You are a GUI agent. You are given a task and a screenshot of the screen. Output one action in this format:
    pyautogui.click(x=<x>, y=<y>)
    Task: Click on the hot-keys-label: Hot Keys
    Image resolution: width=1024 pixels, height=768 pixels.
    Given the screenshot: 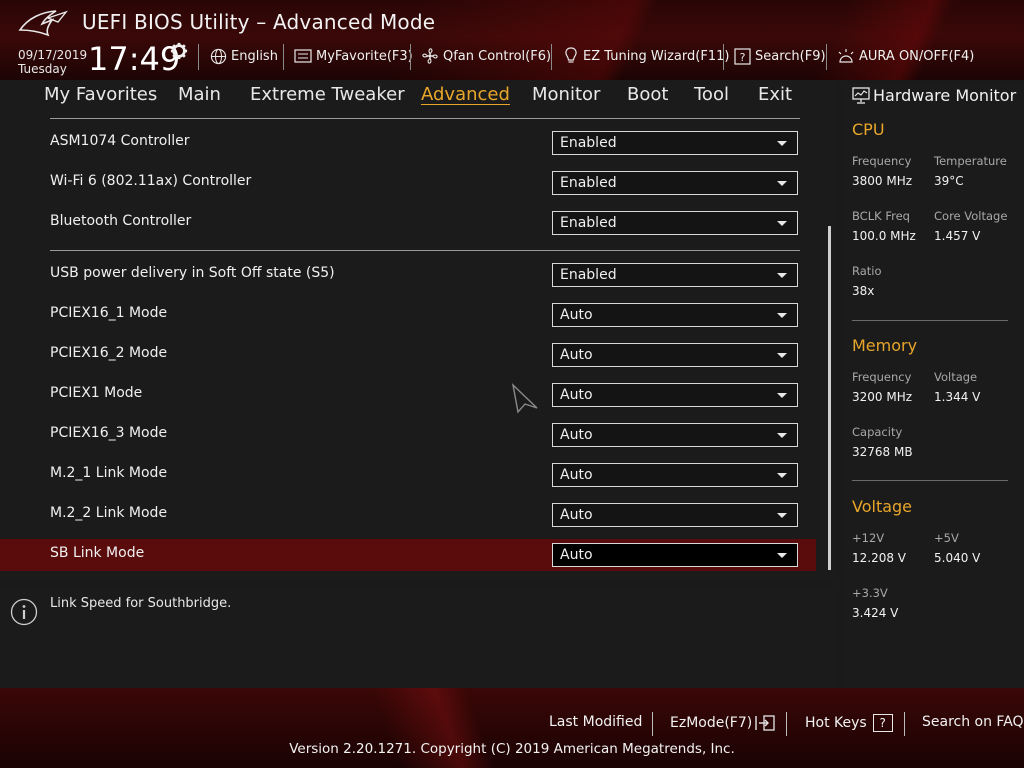 What is the action you would take?
    pyautogui.click(x=836, y=723)
    